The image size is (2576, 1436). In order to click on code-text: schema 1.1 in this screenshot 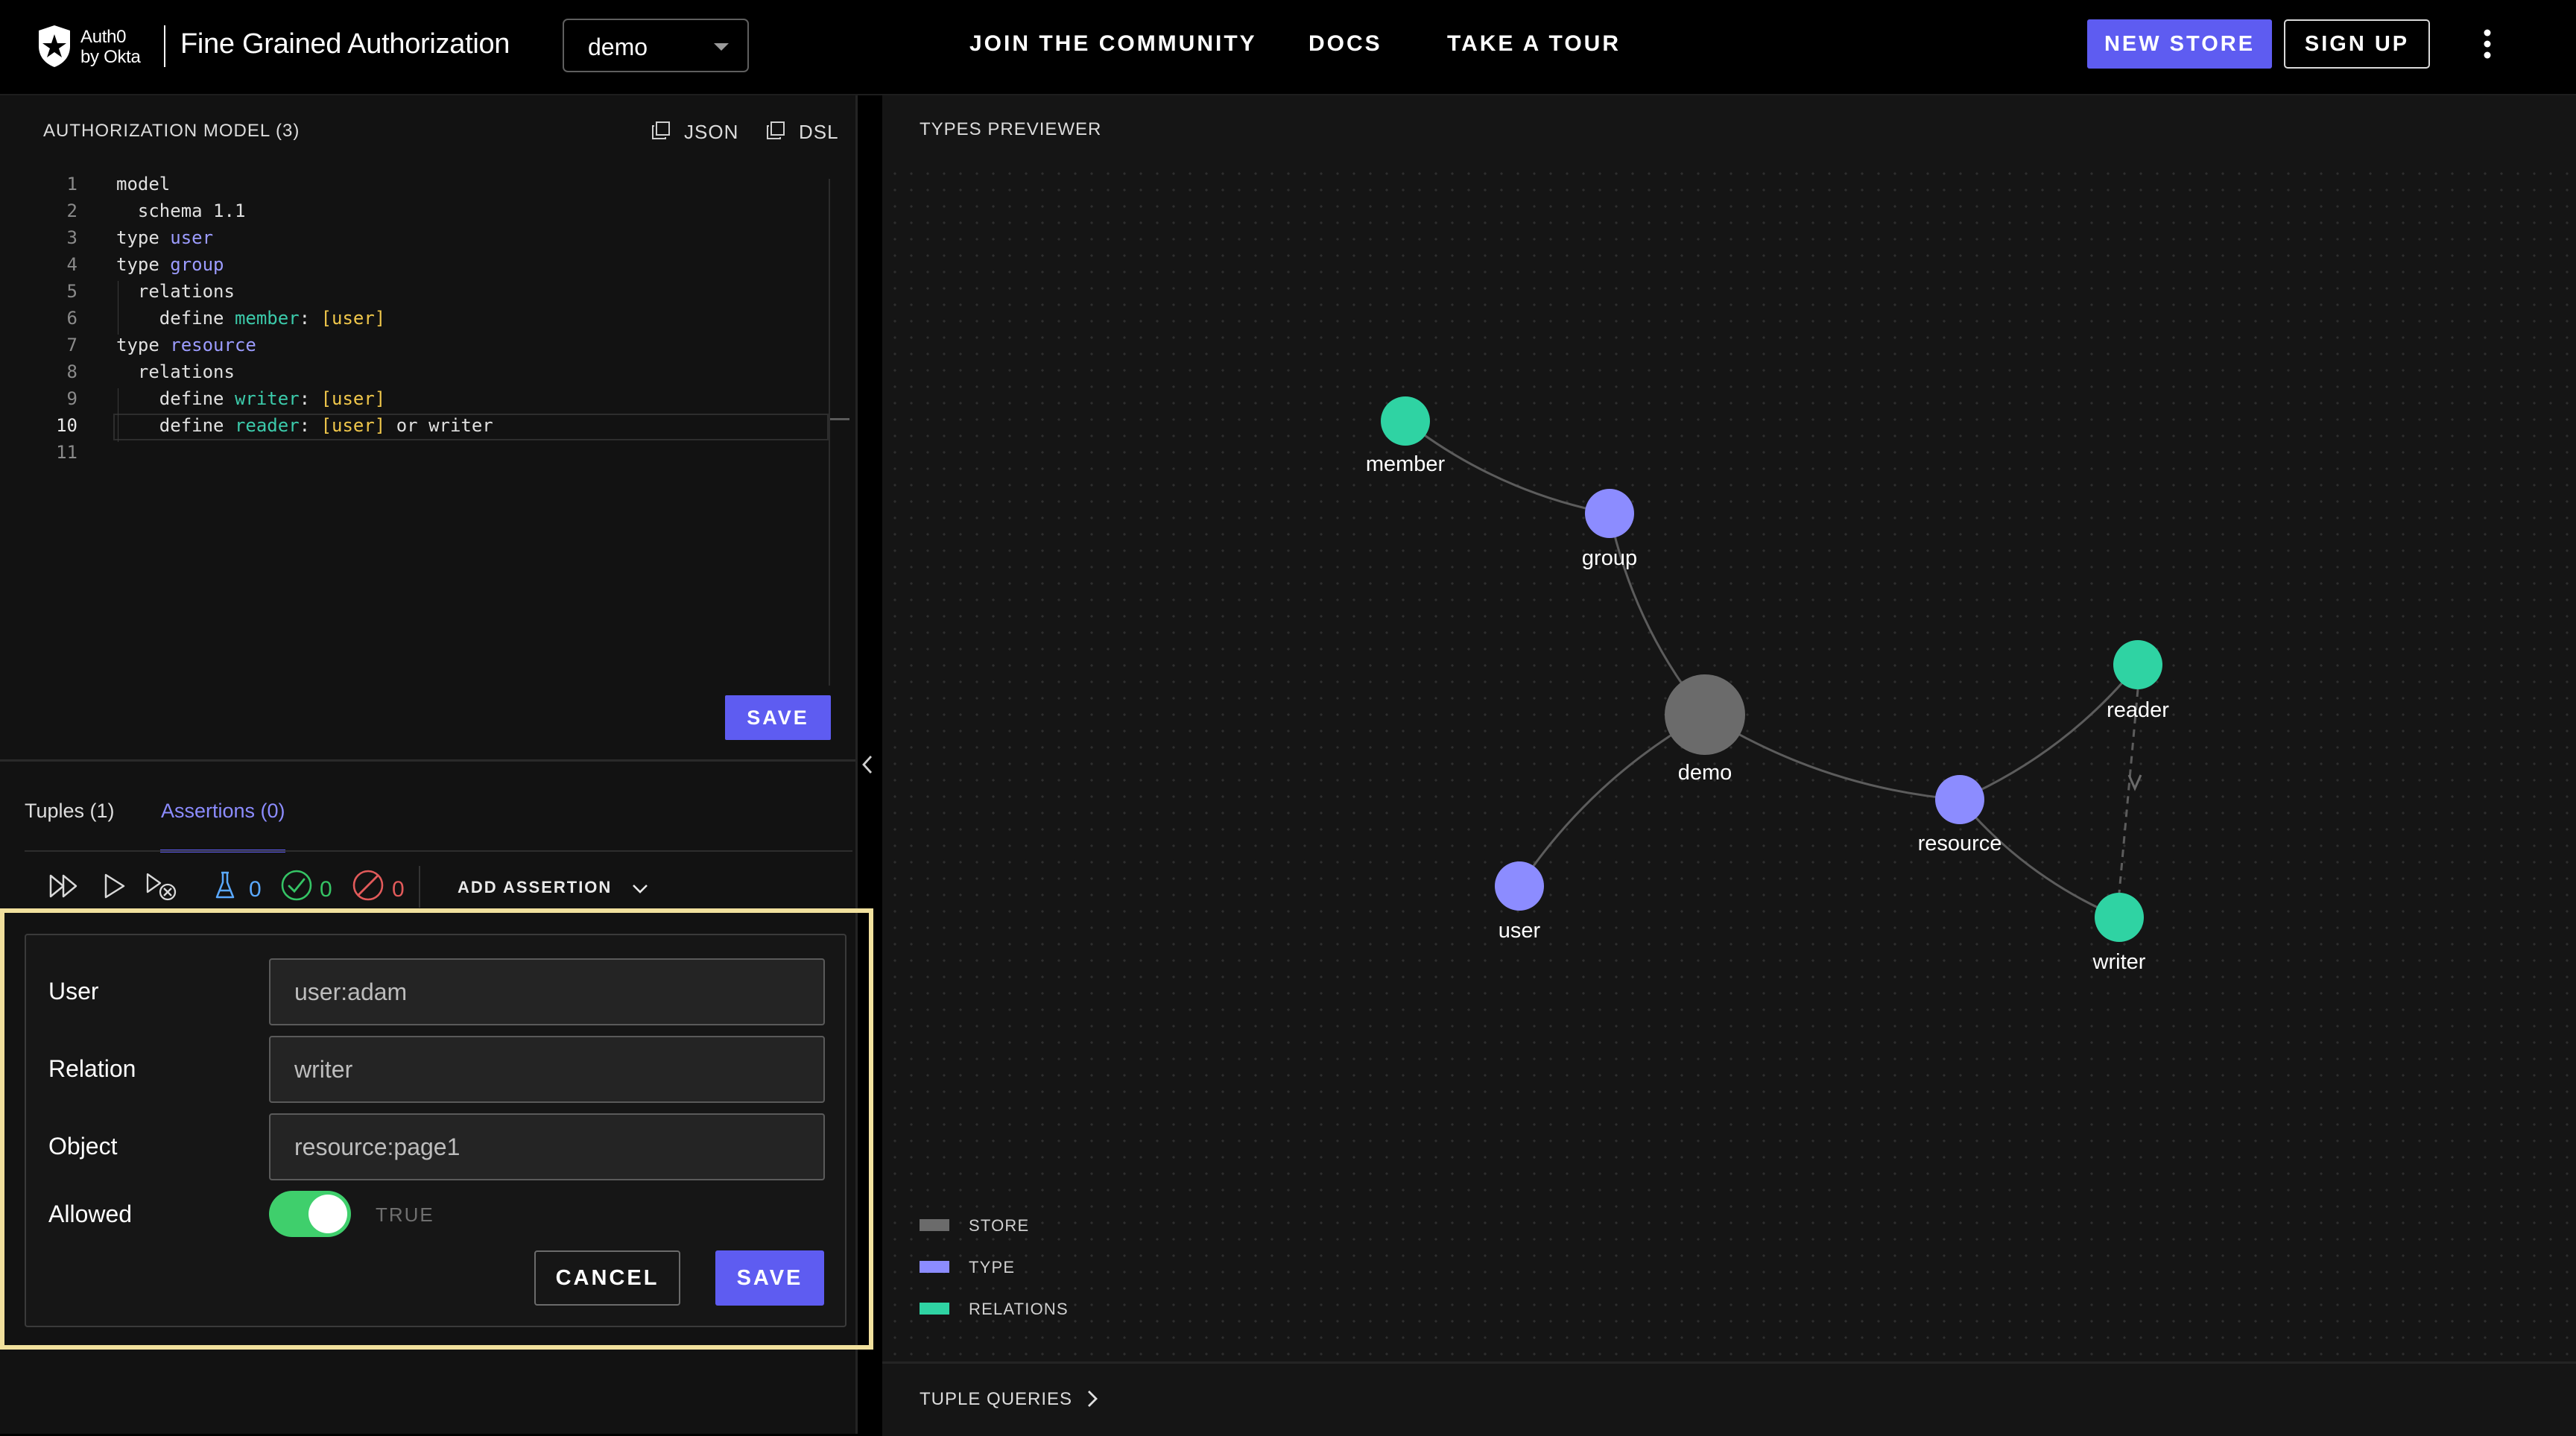, I will do `click(181, 210)`.